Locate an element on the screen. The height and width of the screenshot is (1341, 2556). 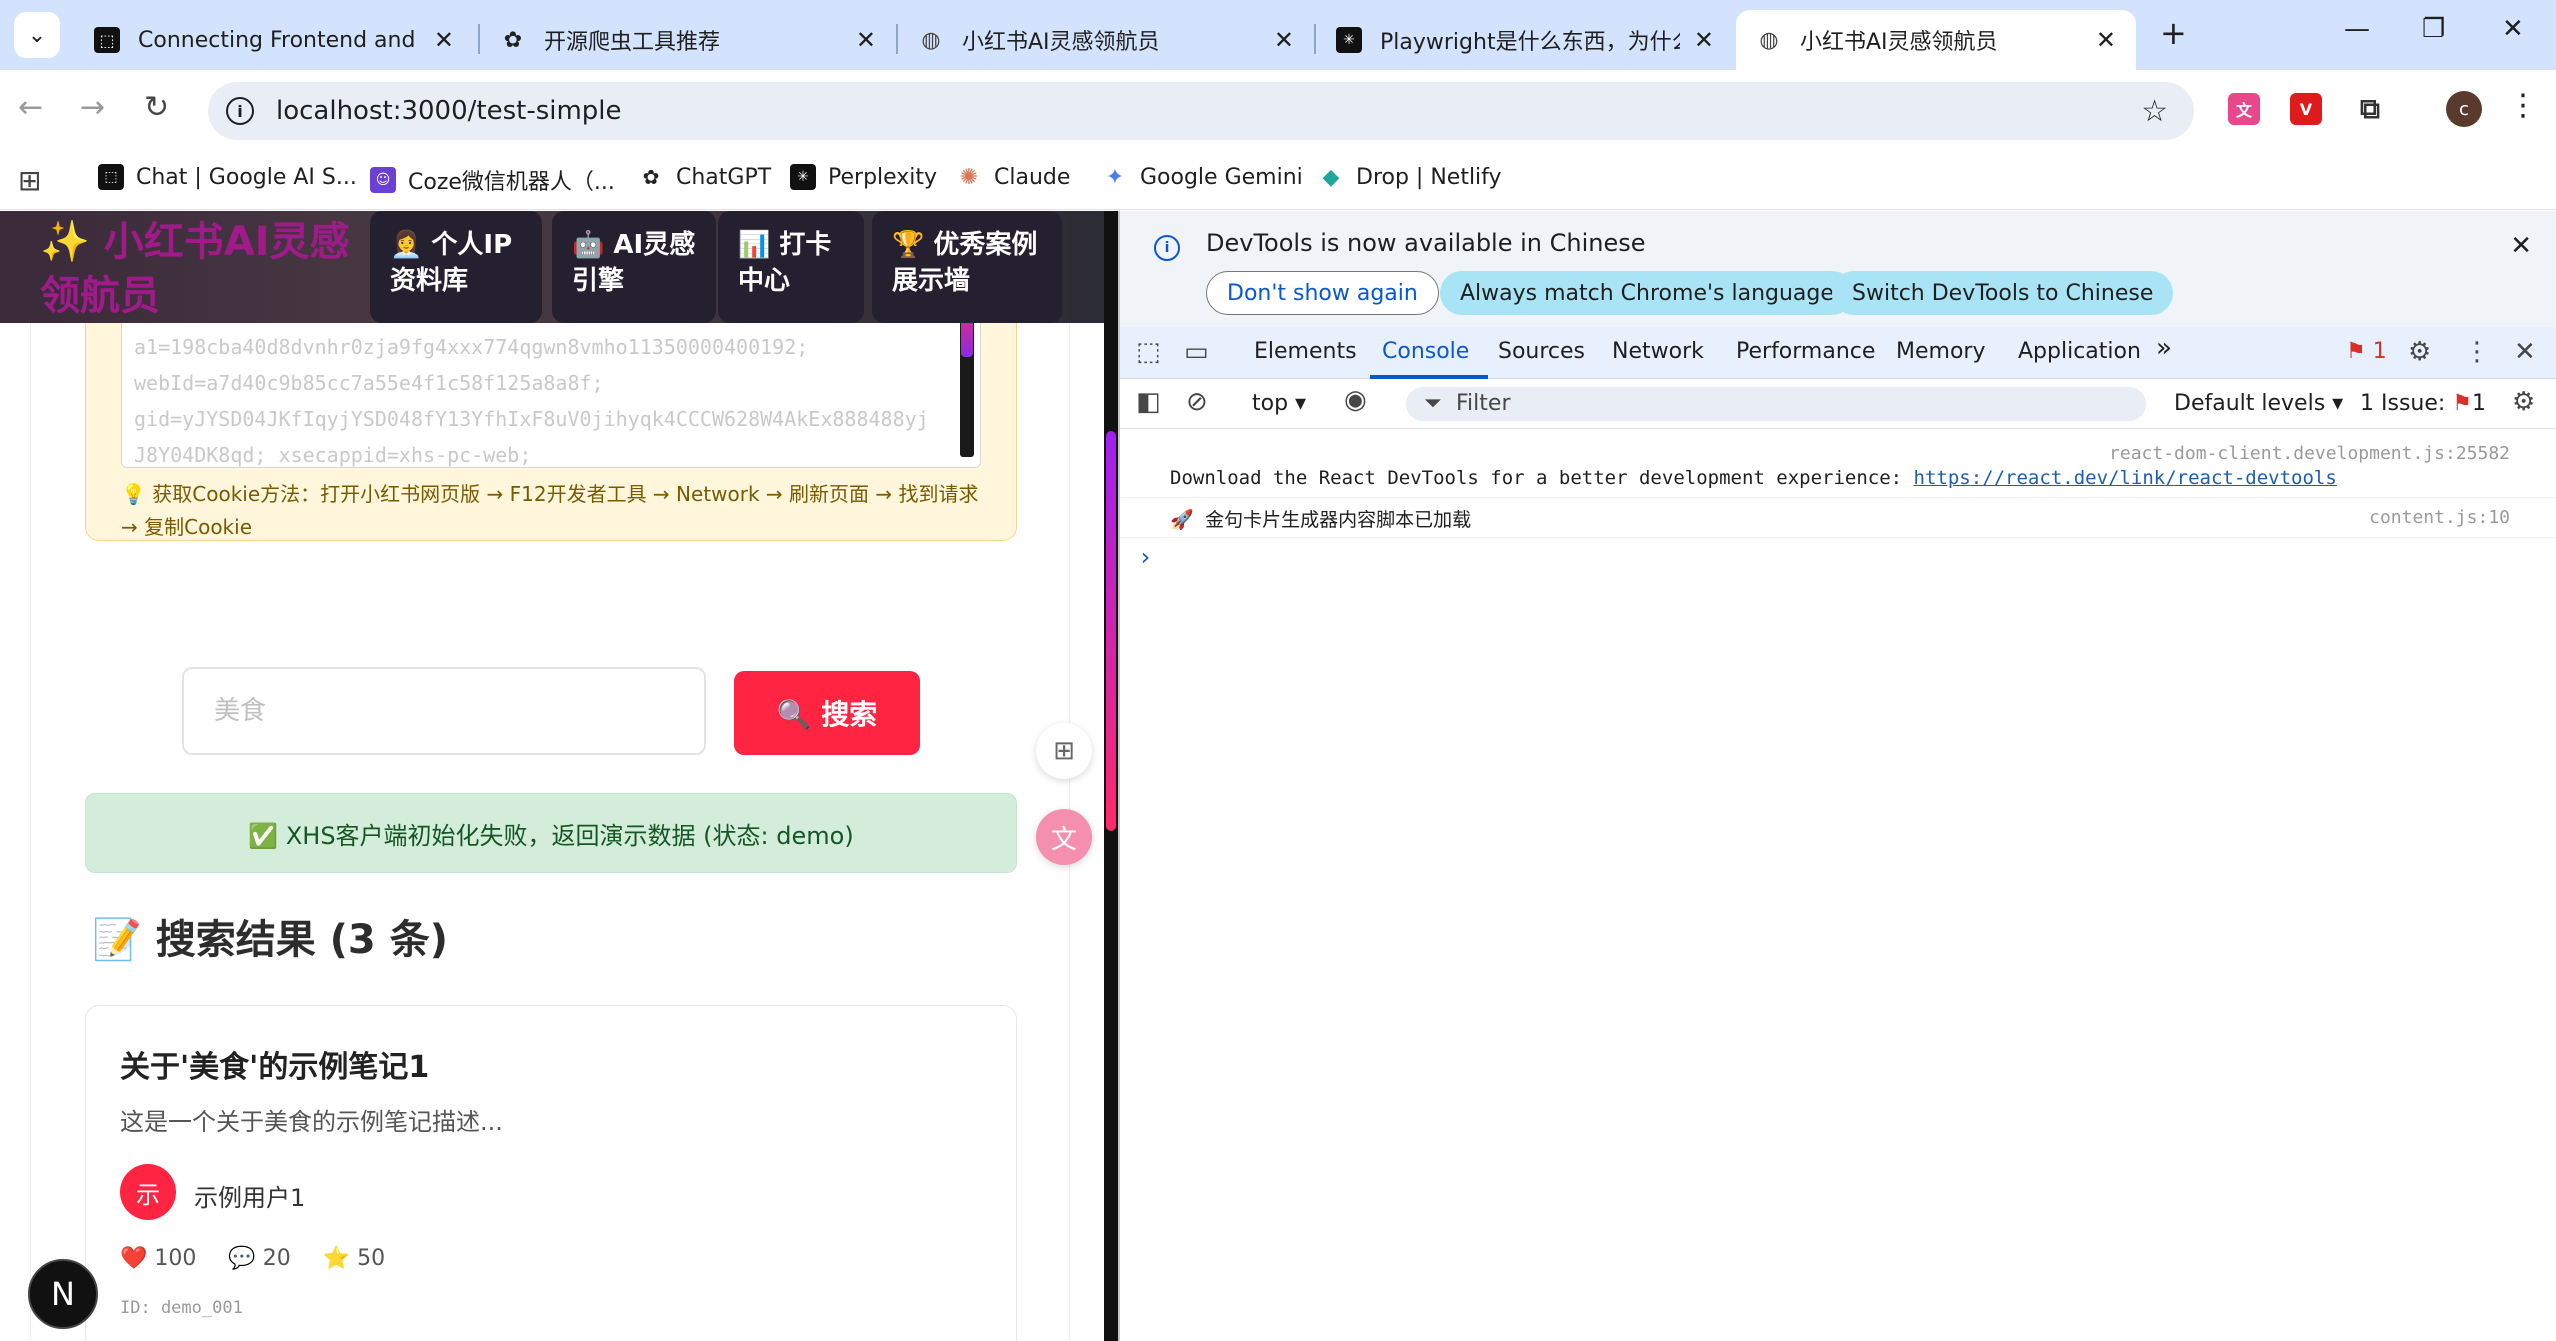
minimize-icon: — is located at coordinates (2357, 29).